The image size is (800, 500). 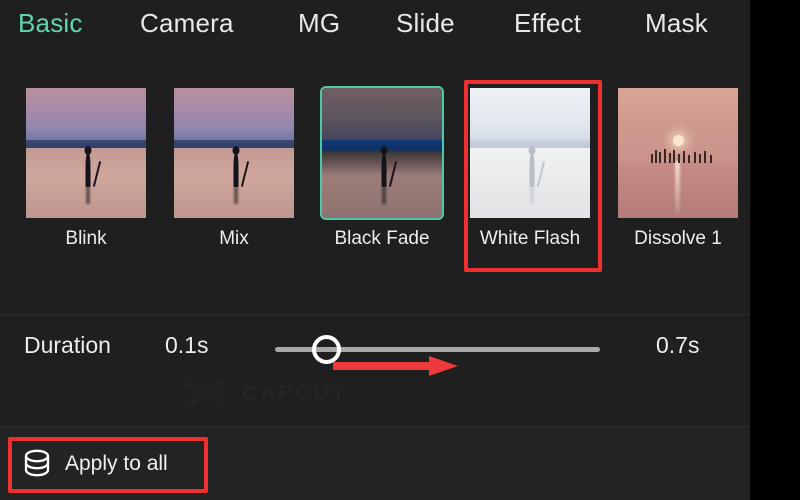 I want to click on transition-thumbnail-black-fade, so click(x=382, y=153).